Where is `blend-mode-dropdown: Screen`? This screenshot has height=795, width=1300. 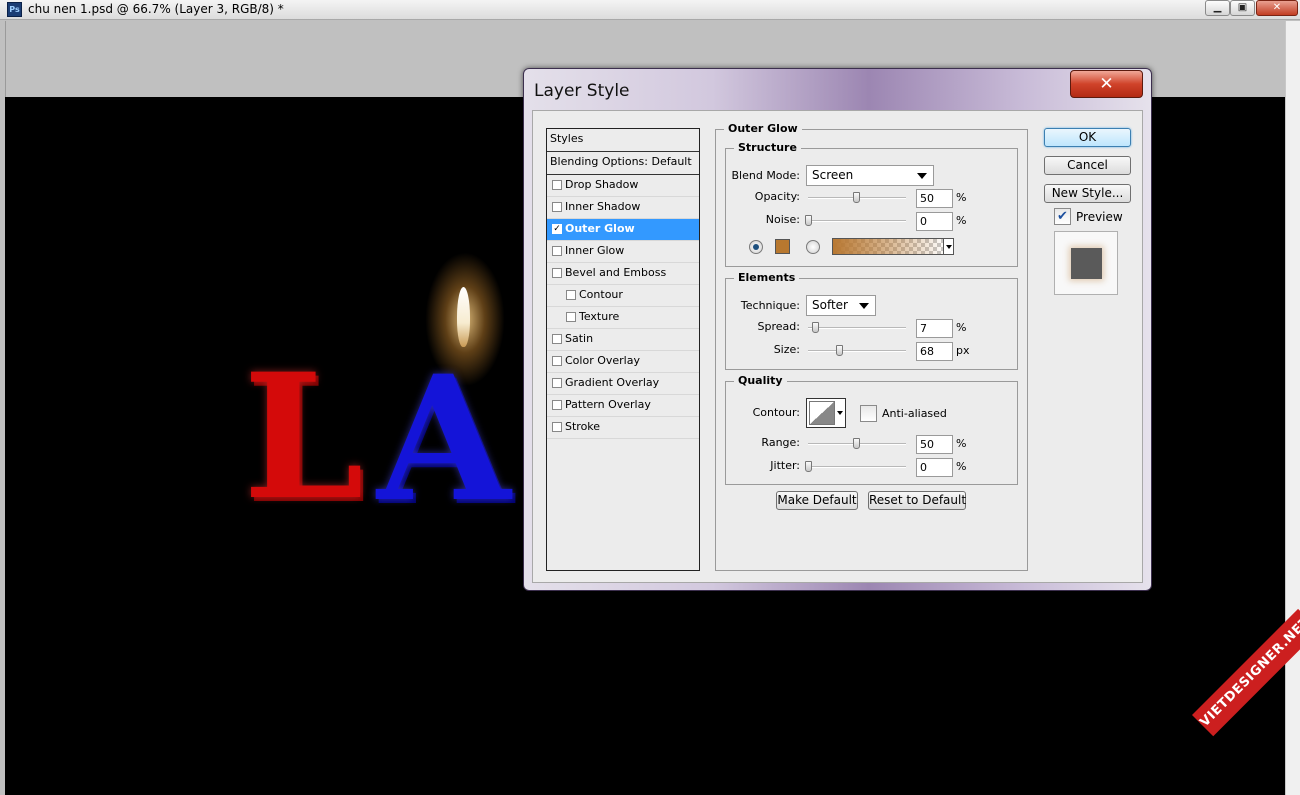
blend-mode-dropdown: Screen is located at coordinates (870, 175).